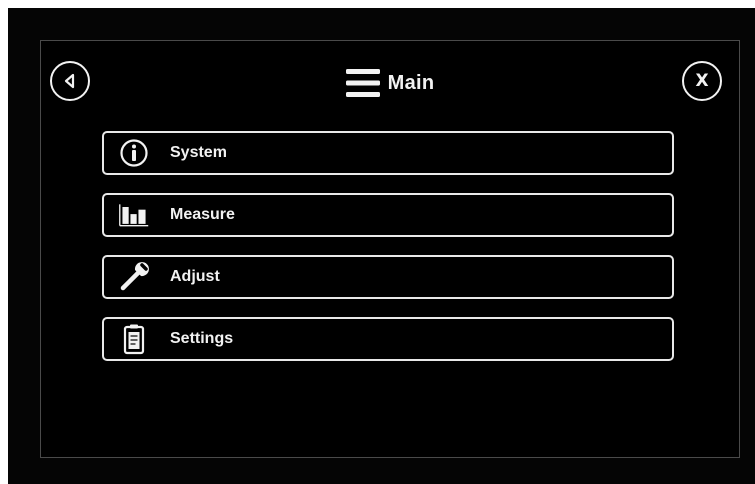 Image resolution: width=755 pixels, height=484 pixels. I want to click on hamburger-menu-icon, so click(362, 83).